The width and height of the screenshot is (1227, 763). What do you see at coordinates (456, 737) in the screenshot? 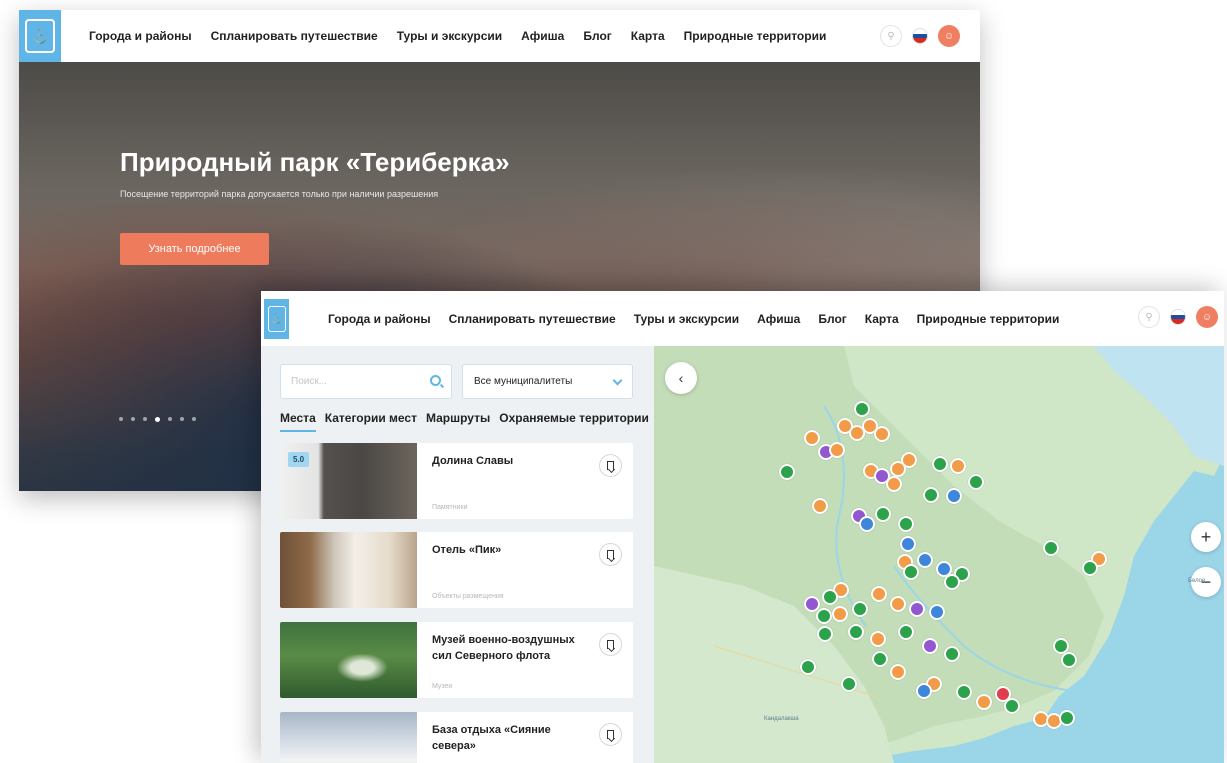
I see `place-card: База отдыха «Сияние севера»` at bounding box center [456, 737].